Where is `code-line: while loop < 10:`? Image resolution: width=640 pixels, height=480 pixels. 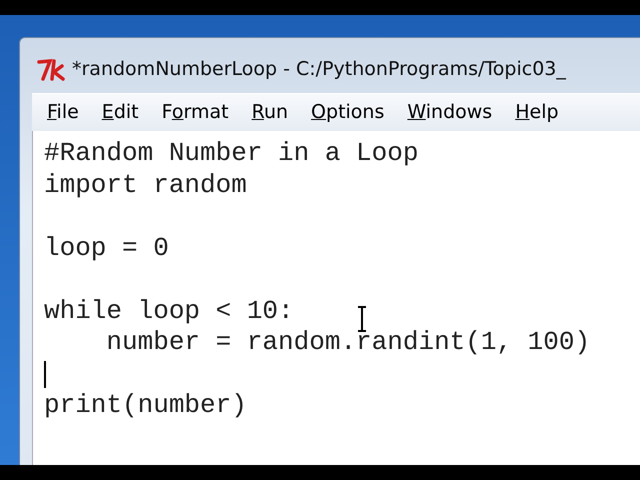 code-line: while loop < 10: is located at coordinates (169, 311).